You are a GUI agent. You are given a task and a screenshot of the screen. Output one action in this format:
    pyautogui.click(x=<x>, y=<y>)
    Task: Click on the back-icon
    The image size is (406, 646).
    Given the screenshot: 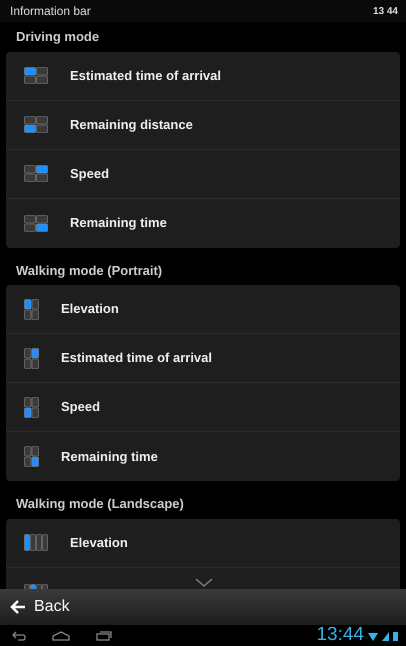 What is the action you would take?
    pyautogui.click(x=19, y=635)
    